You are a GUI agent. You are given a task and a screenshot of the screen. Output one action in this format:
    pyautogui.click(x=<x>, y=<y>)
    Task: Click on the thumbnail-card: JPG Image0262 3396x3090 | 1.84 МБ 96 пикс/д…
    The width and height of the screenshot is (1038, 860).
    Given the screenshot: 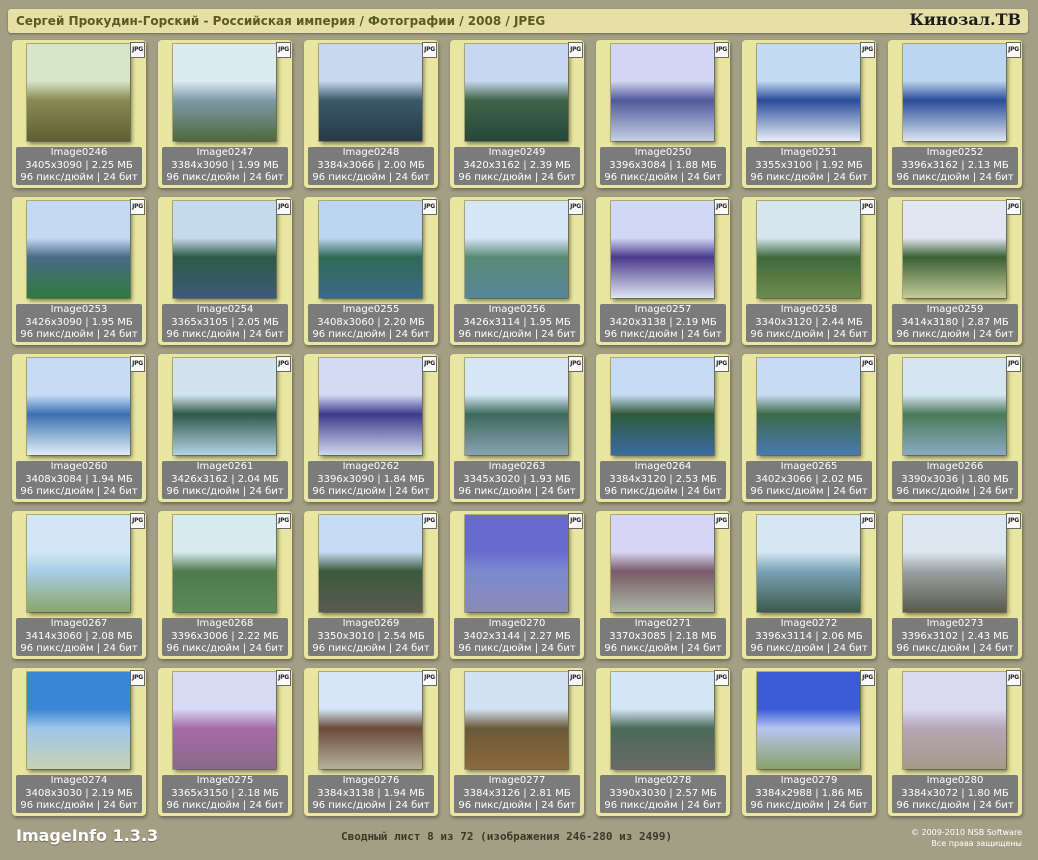 What is the action you would take?
    pyautogui.click(x=371, y=428)
    